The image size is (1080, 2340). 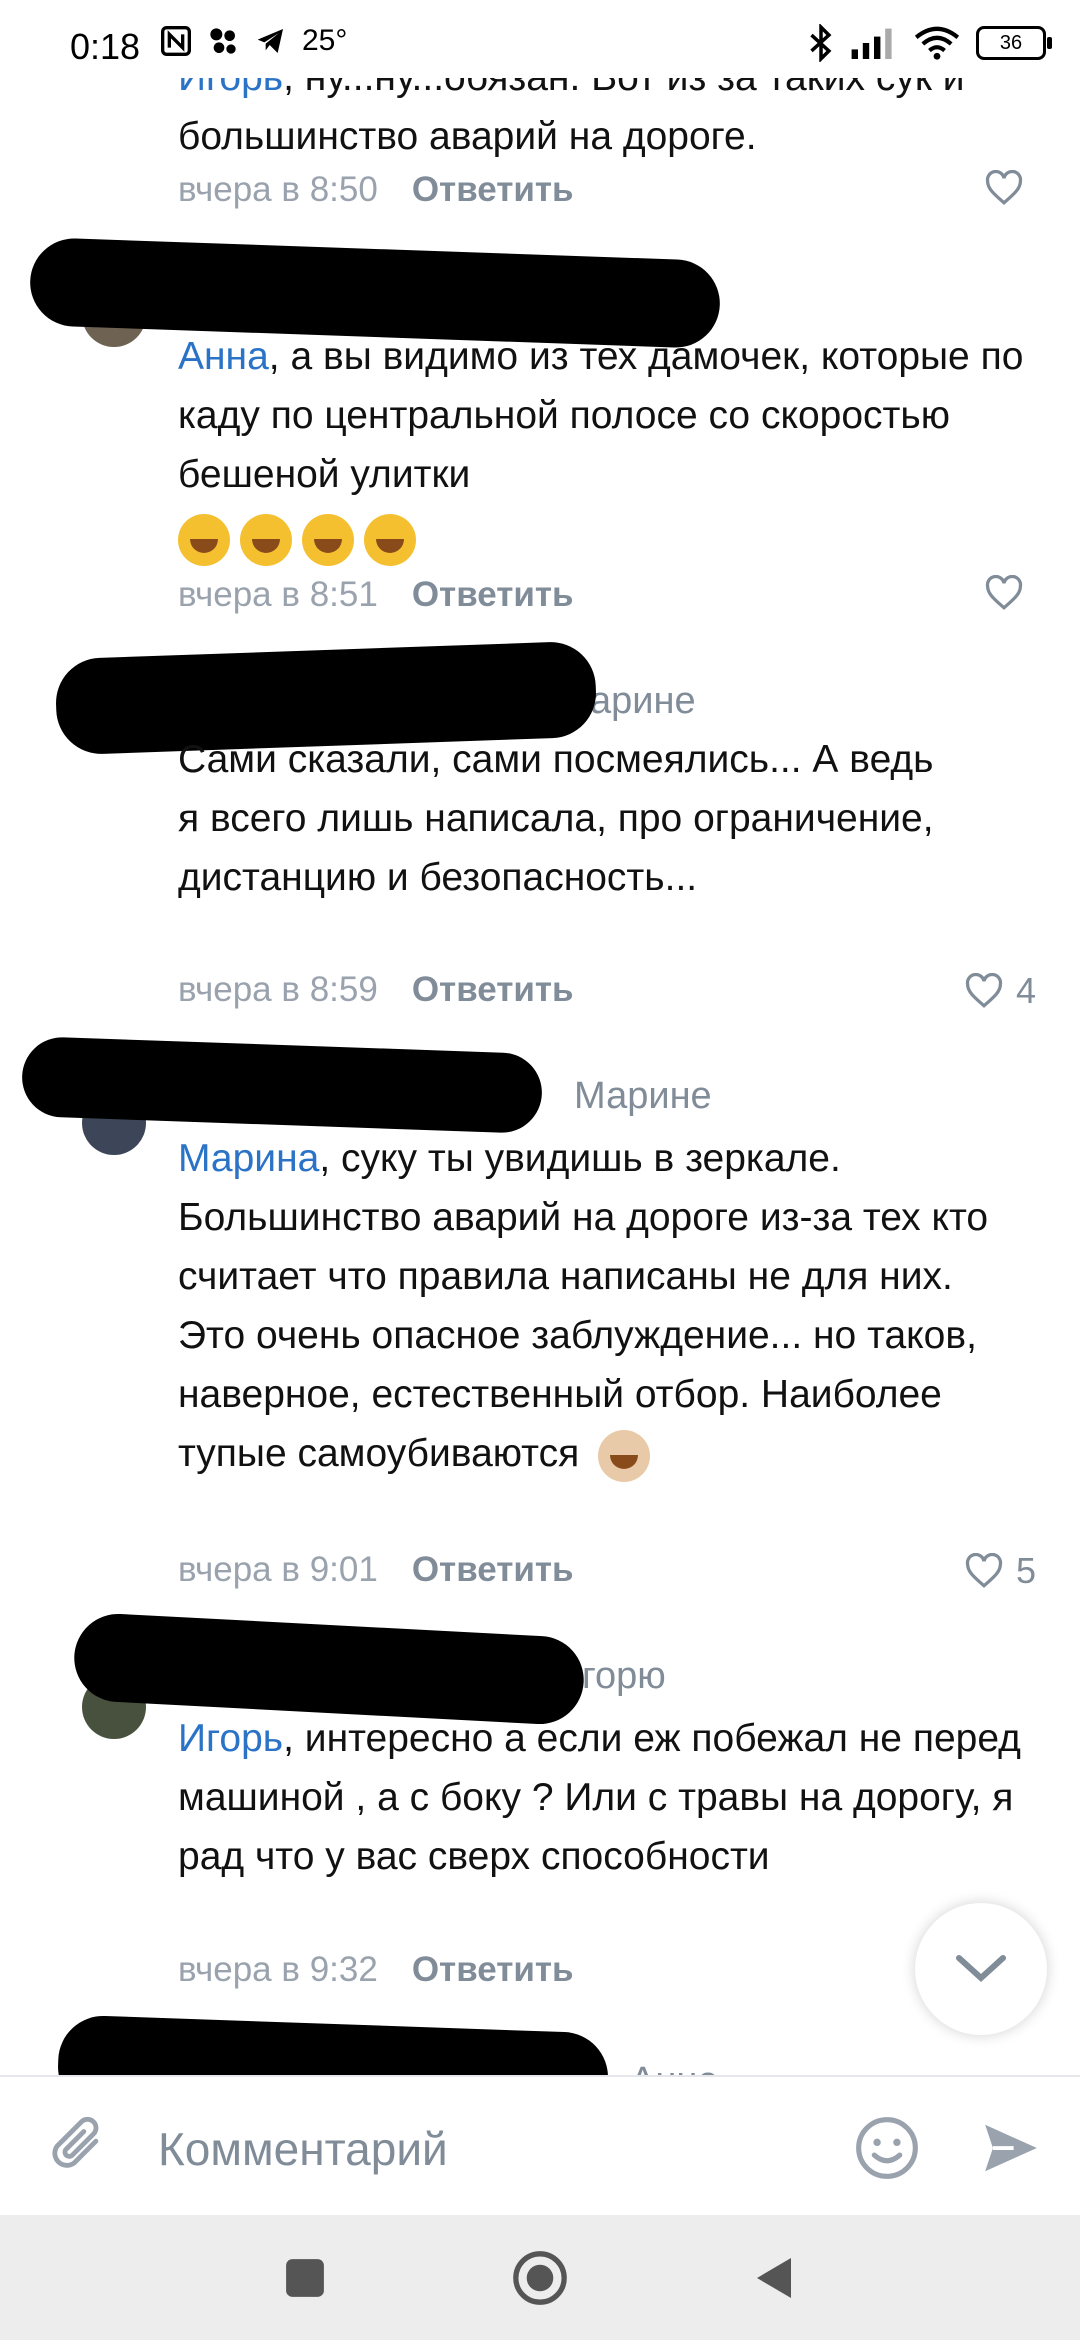 I want to click on emoji-button, so click(x=887, y=2148).